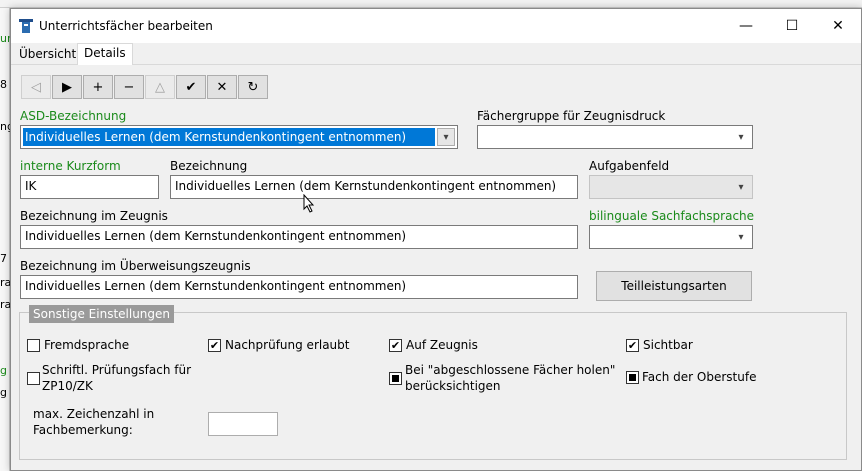  I want to click on cancel-edit-button: ✕, so click(222, 87).